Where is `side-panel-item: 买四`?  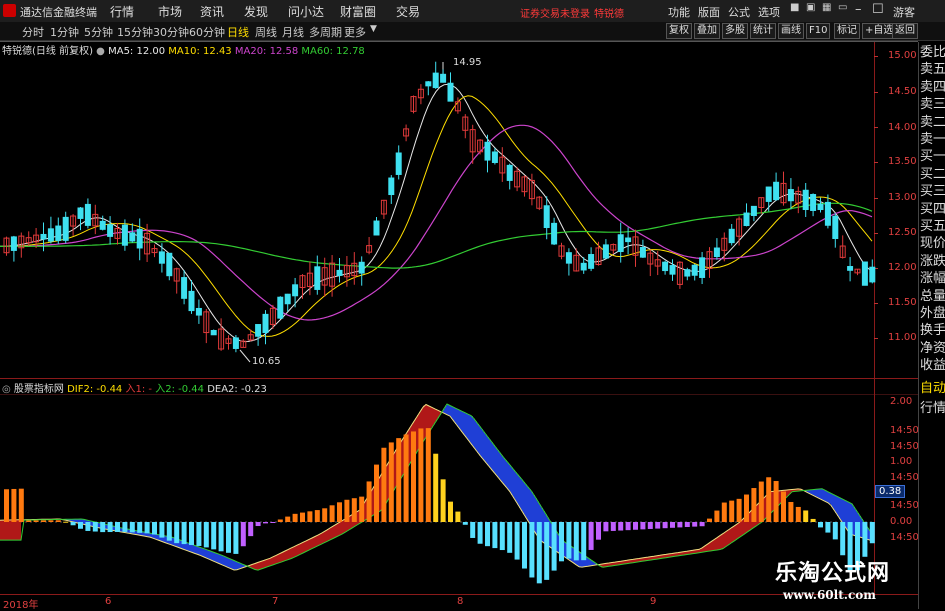 side-panel-item: 买四 is located at coordinates (932, 209).